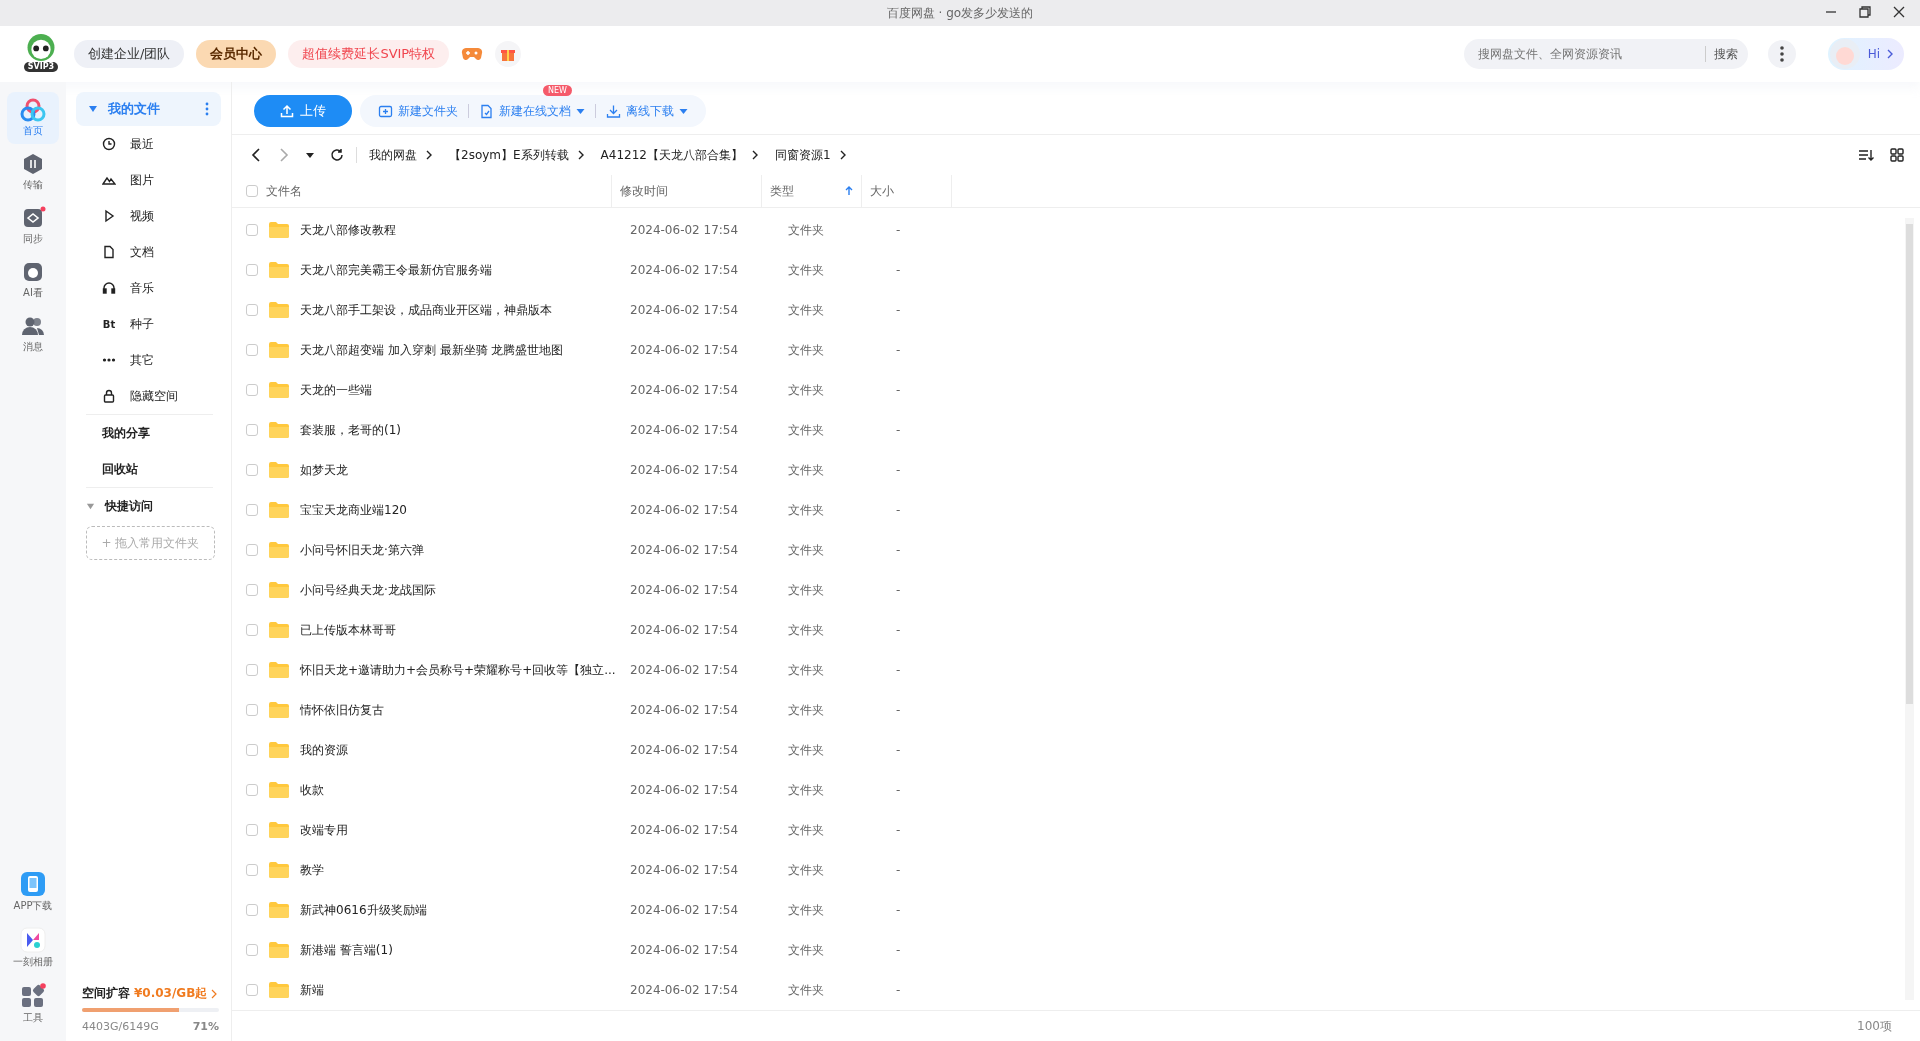 The height and width of the screenshot is (1041, 1920). I want to click on forward-icon, so click(284, 155).